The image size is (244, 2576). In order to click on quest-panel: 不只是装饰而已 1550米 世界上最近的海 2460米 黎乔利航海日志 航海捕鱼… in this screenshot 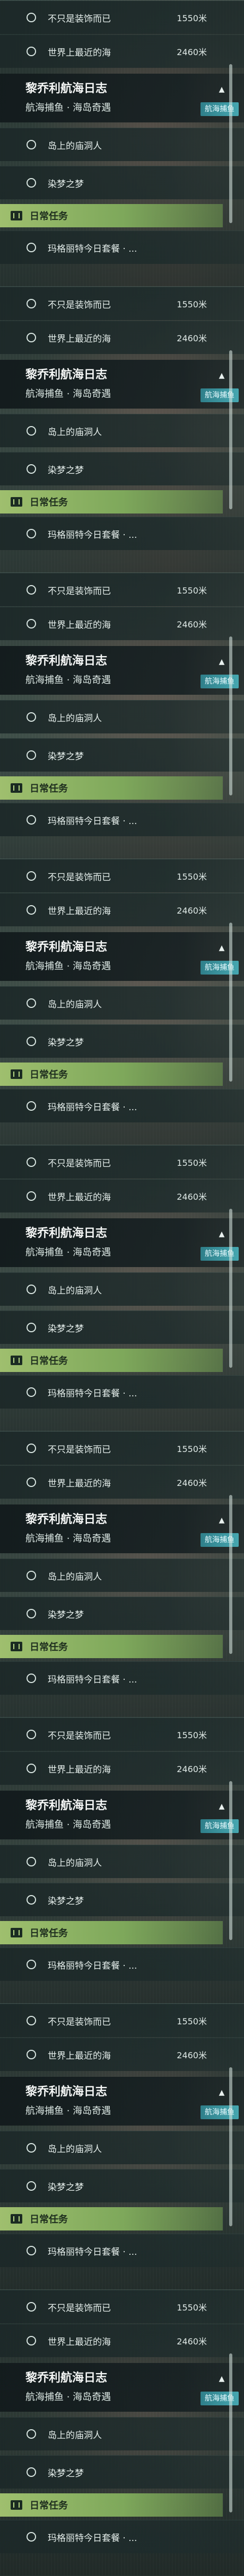, I will do `click(122, 429)`.